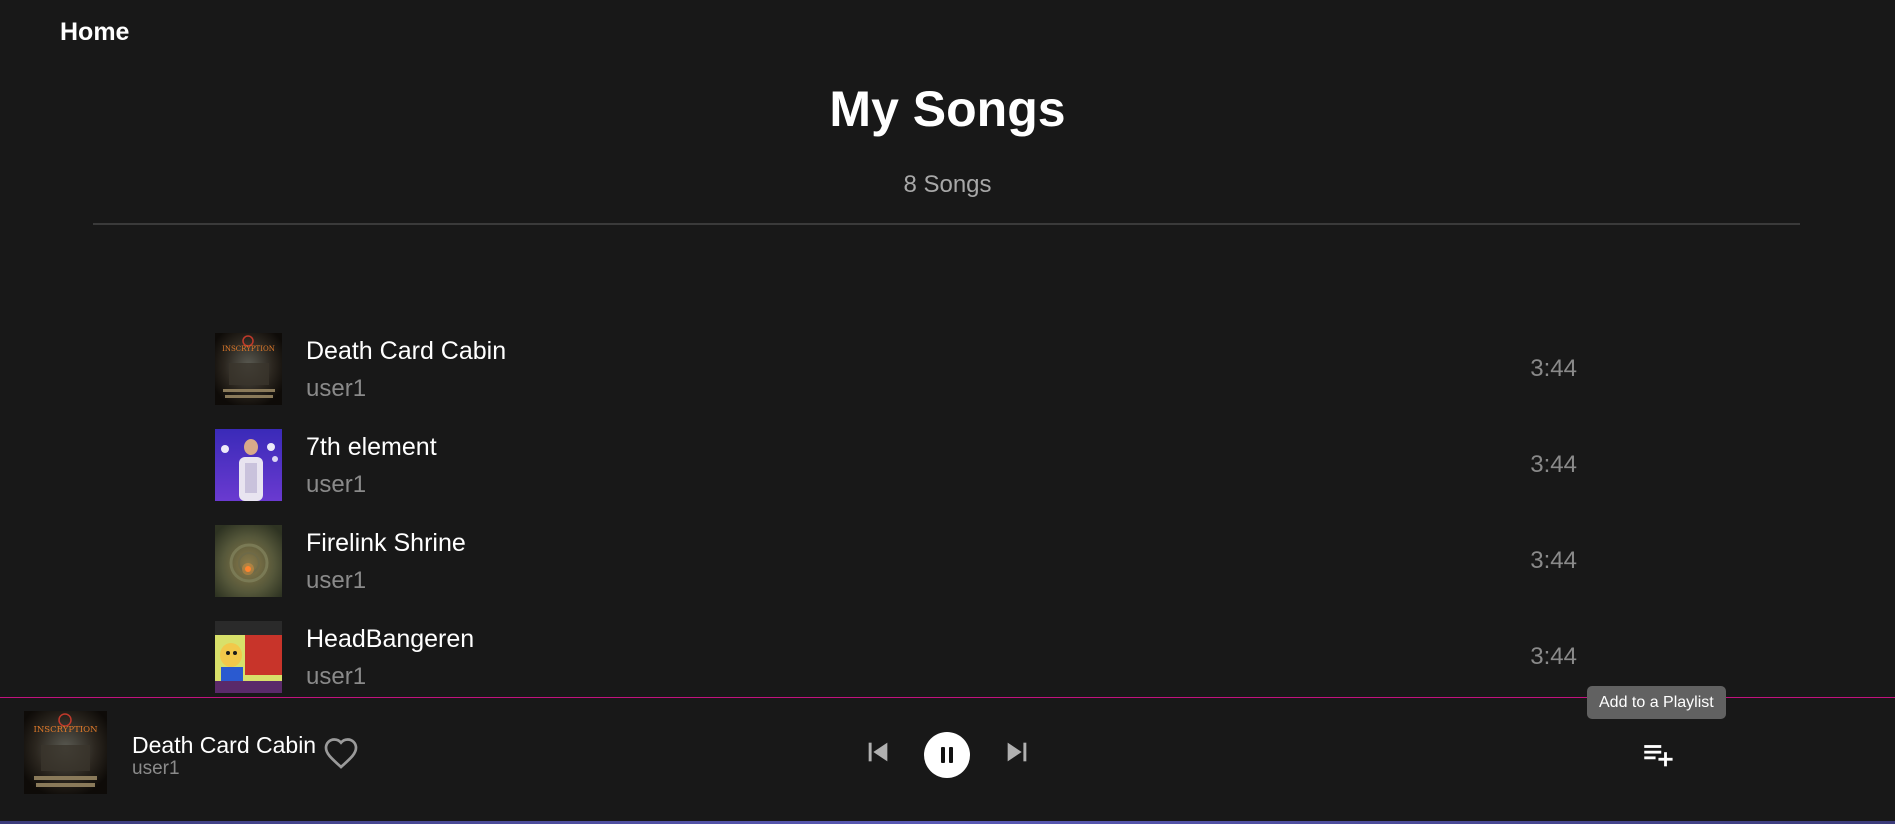 The height and width of the screenshot is (824, 1895). I want to click on header-divider, so click(946, 224).